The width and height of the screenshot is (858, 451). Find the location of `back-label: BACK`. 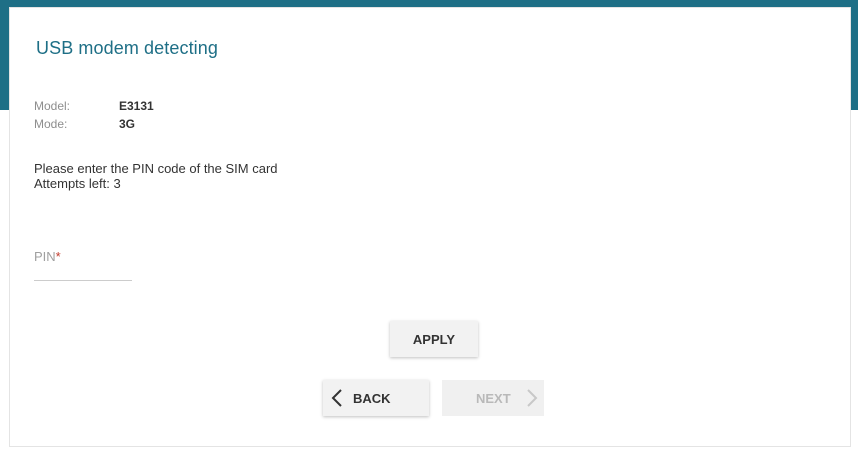

back-label: BACK is located at coordinates (372, 398).